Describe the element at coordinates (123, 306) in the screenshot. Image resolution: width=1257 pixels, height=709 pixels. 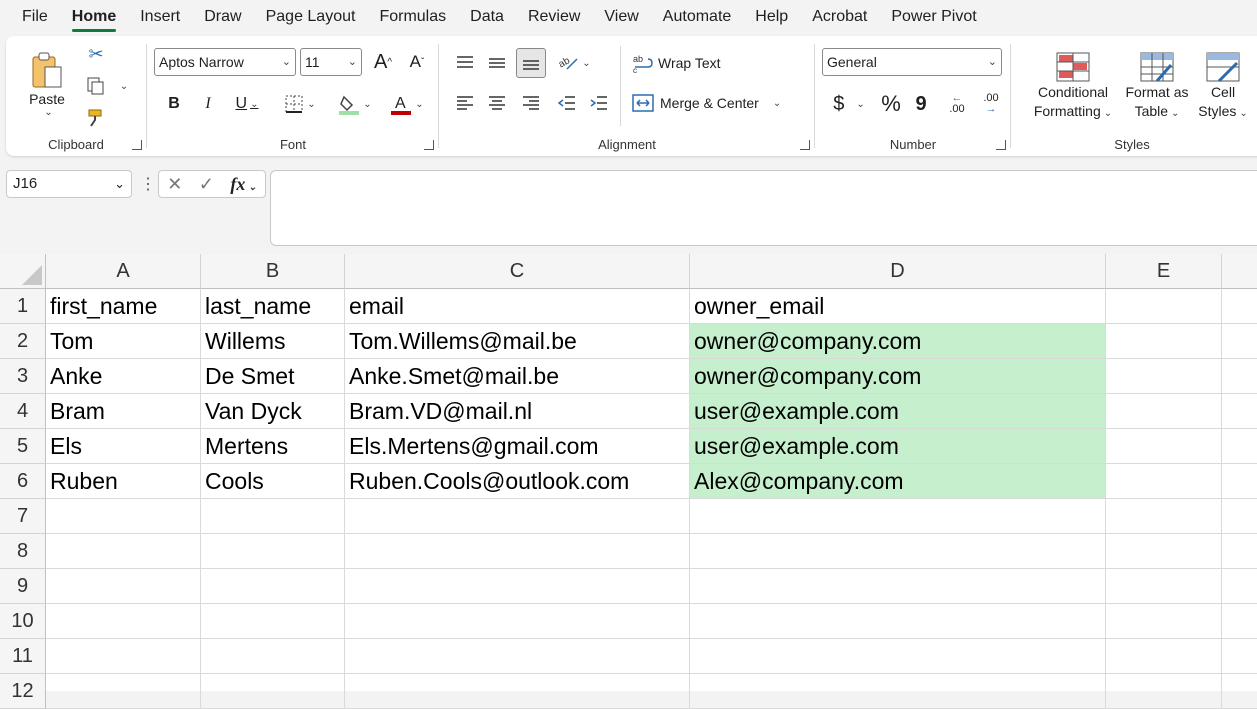
I see `cell: first_name` at that location.